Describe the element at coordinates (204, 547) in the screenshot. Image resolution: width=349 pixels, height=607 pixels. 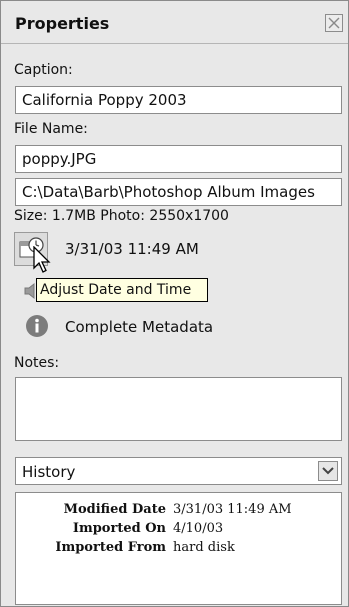
I see `history-value: hard disk` at that location.